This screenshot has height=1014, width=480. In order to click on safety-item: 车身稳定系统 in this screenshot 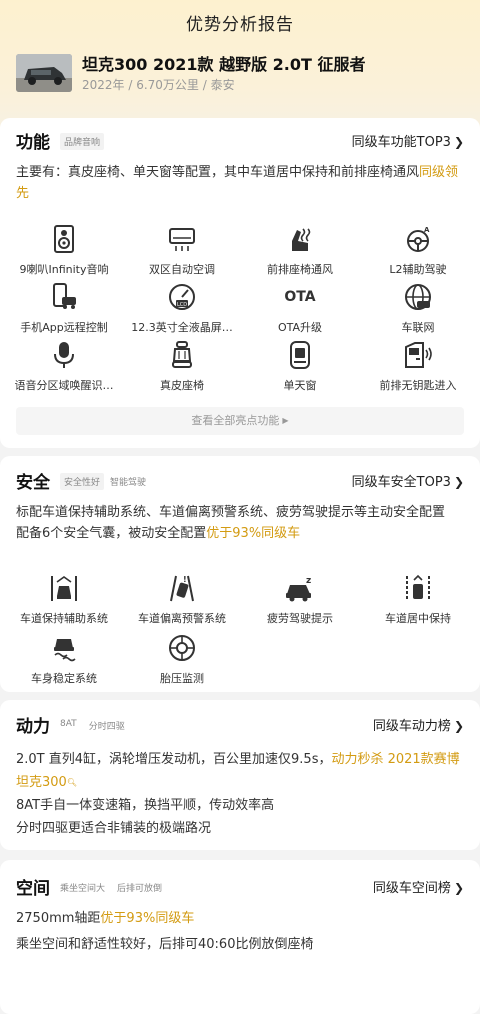, I will do `click(64, 660)`.